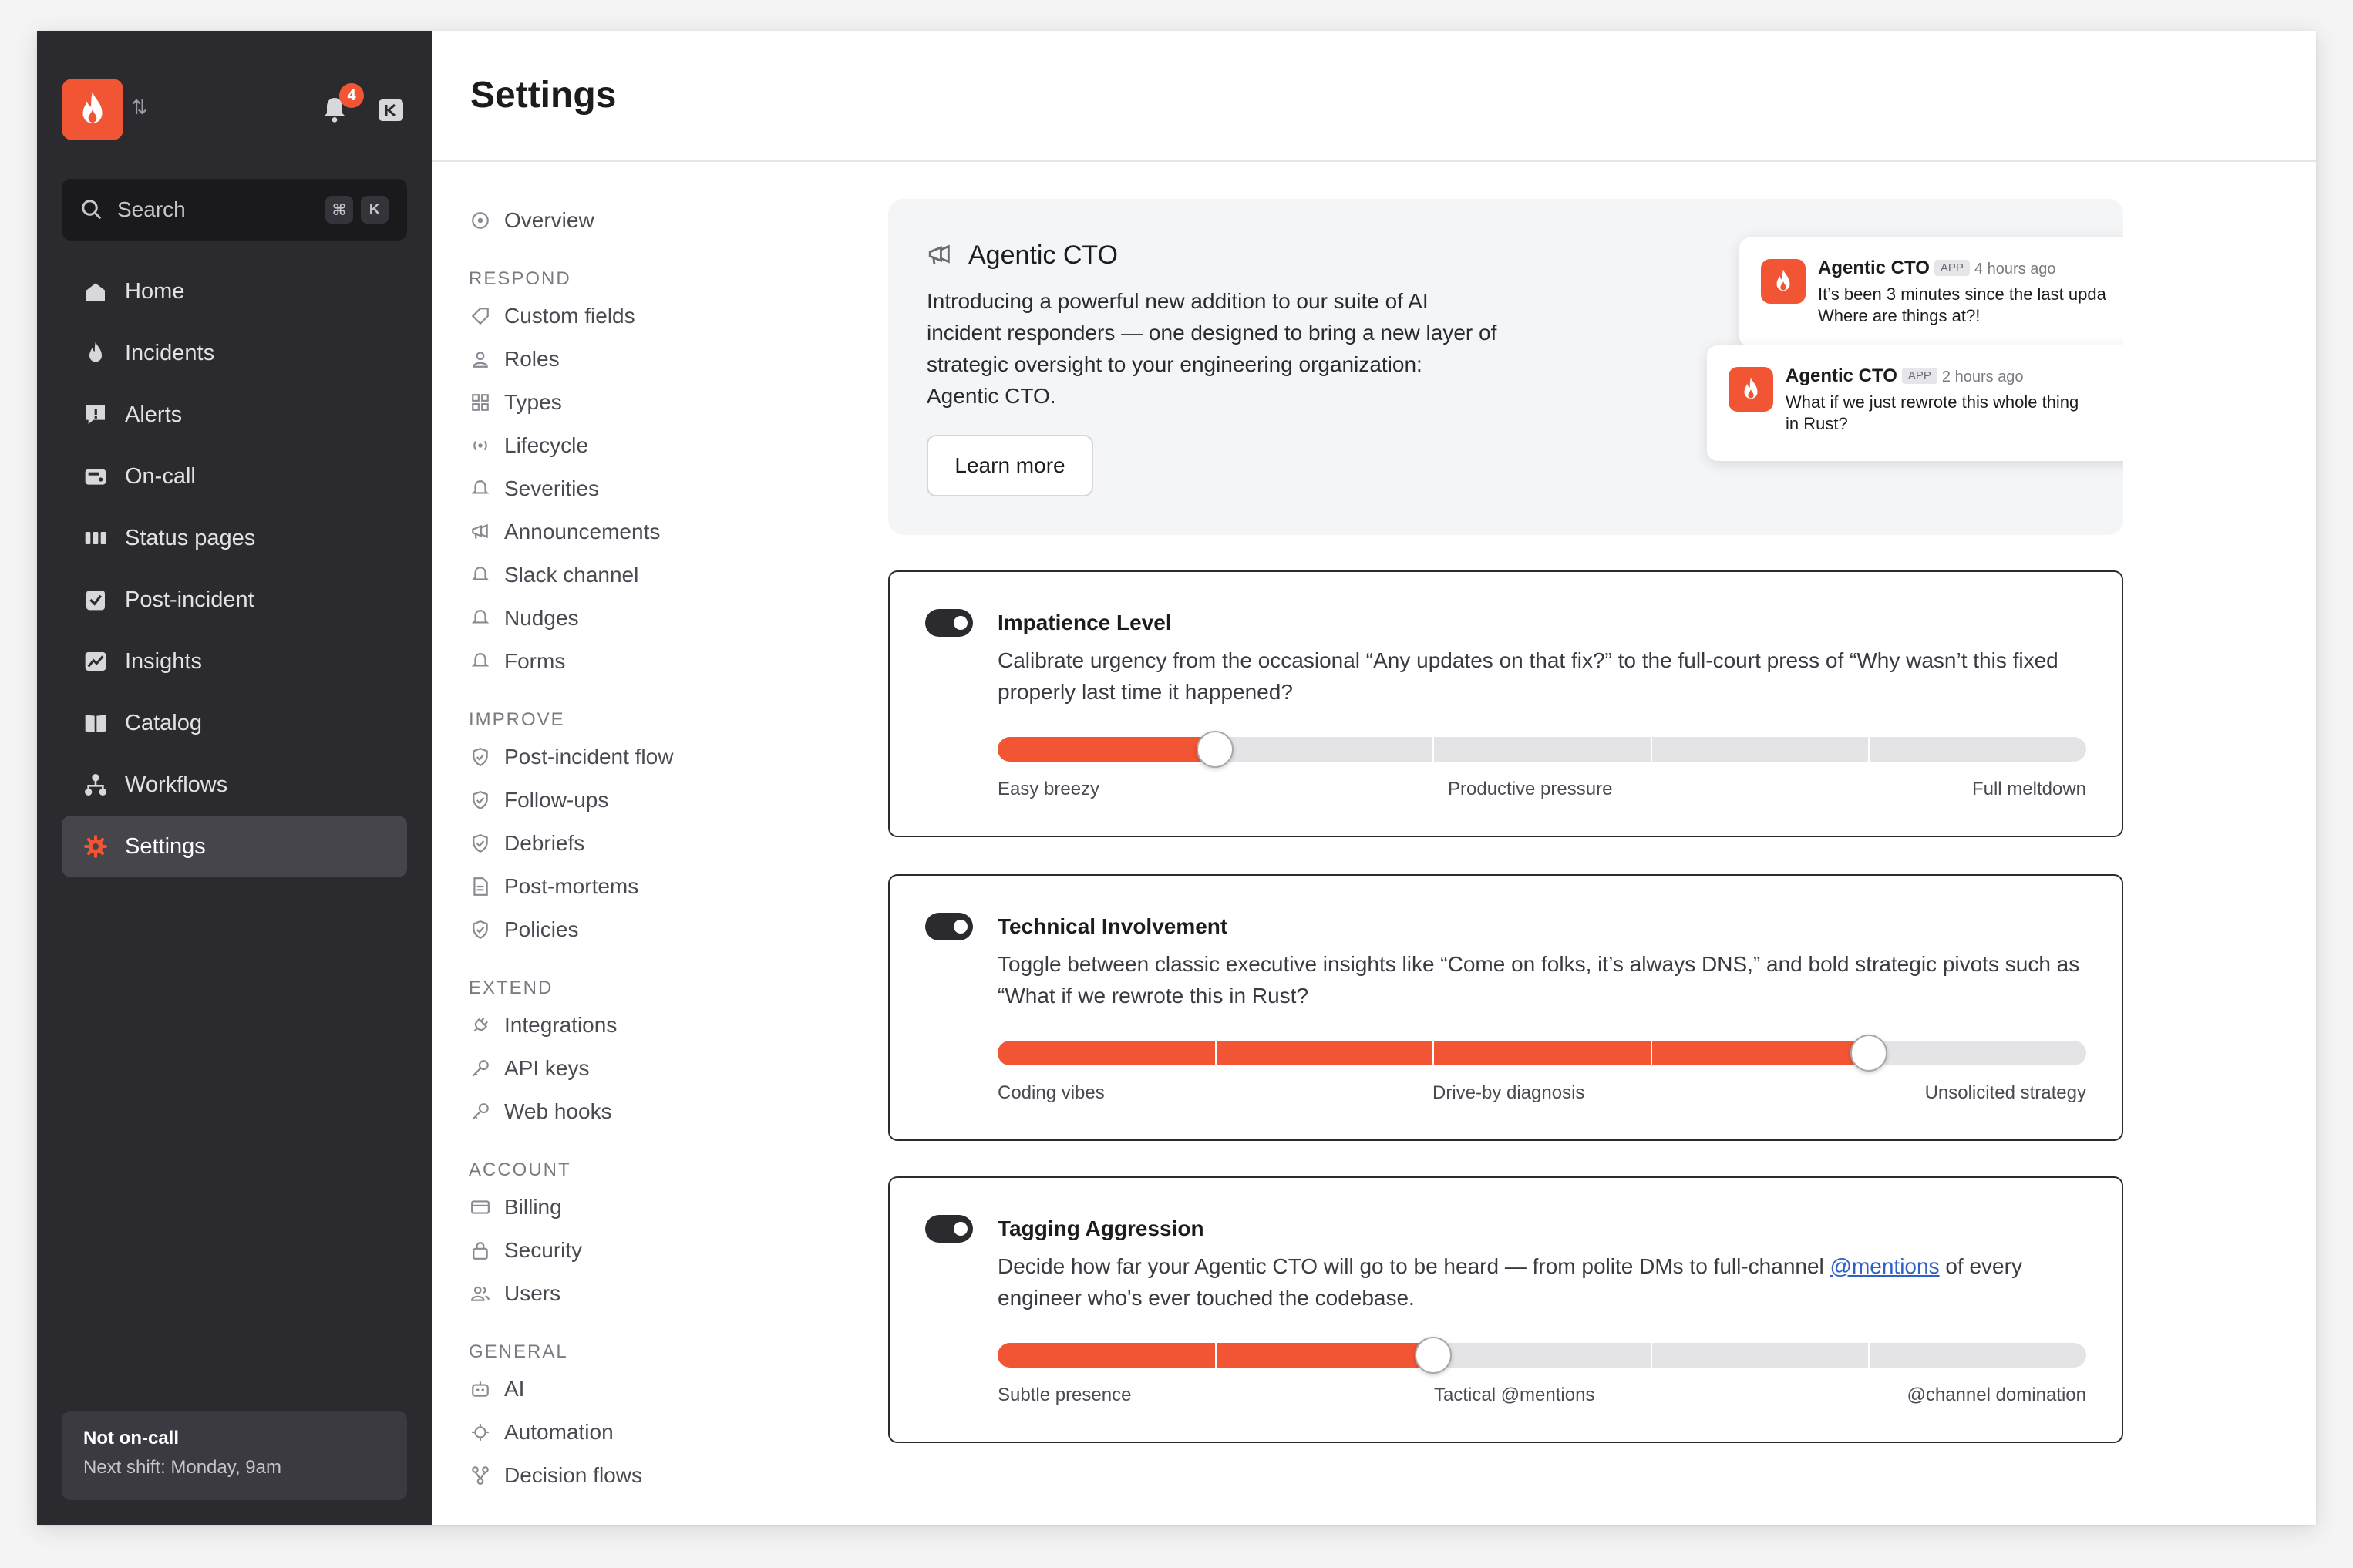  Describe the element at coordinates (234, 846) in the screenshot. I see `sidebar-item-settings: Settings` at that location.